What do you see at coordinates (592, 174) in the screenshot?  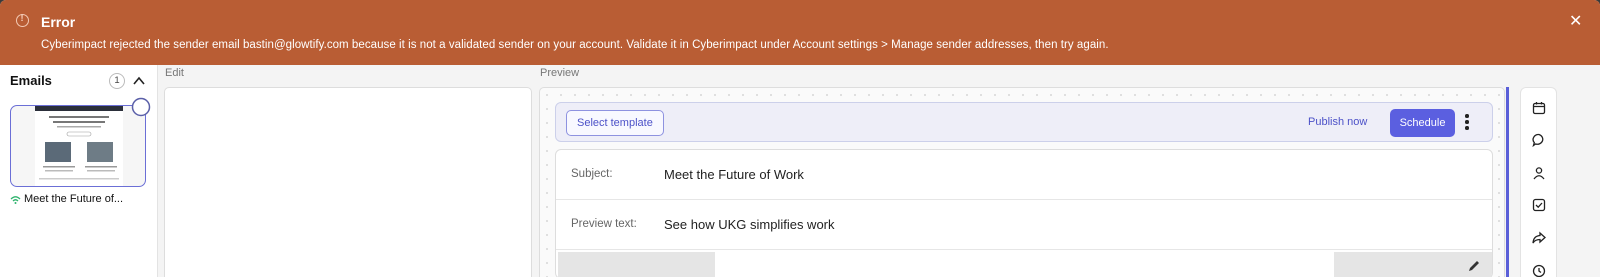 I see `subject-label: Subject:` at bounding box center [592, 174].